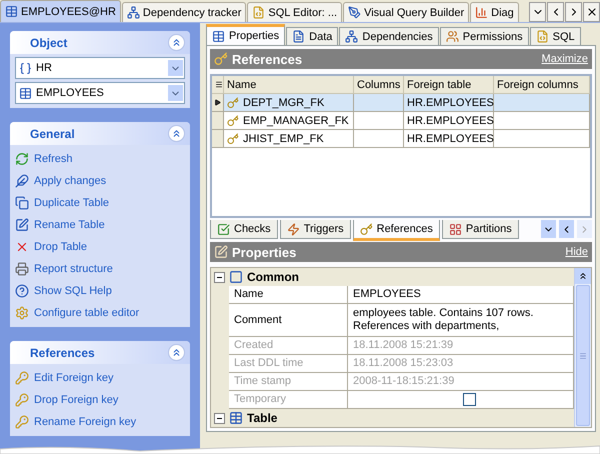  What do you see at coordinates (22, 203) in the screenshot?
I see `copy-icon` at bounding box center [22, 203].